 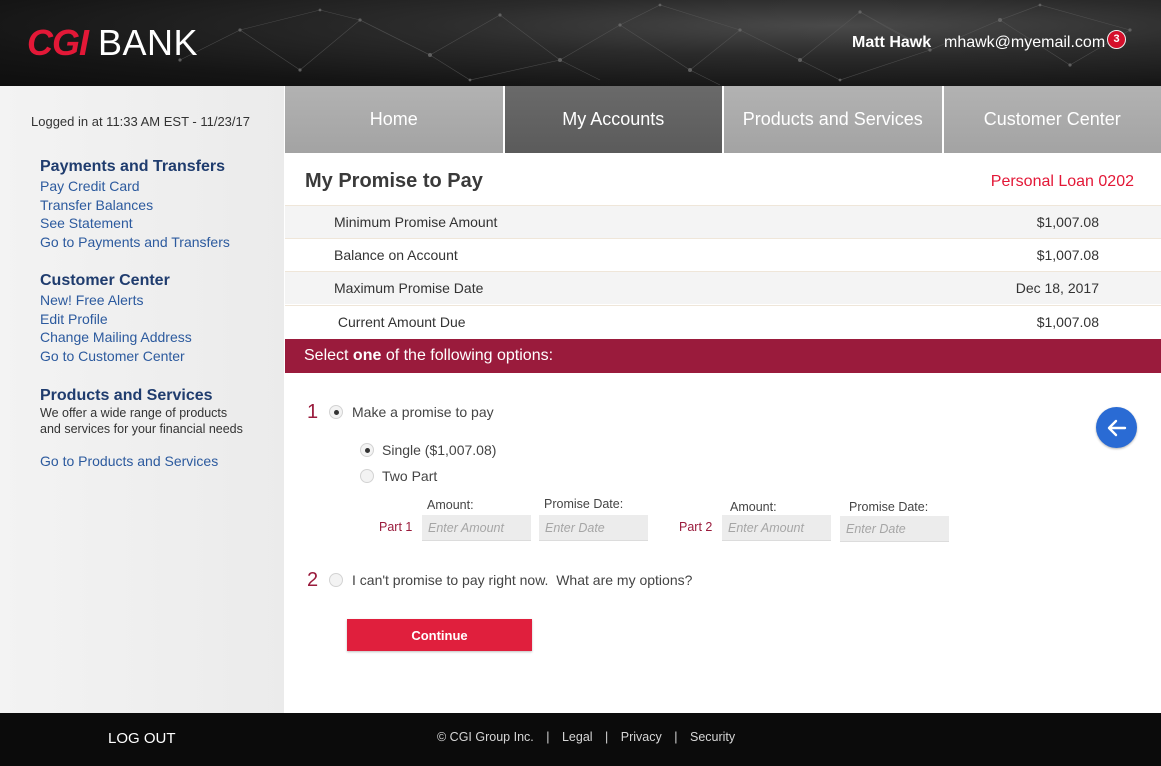 What do you see at coordinates (723, 321) in the screenshot?
I see `info-row-current-due: Current Amount Due $1,007.08` at bounding box center [723, 321].